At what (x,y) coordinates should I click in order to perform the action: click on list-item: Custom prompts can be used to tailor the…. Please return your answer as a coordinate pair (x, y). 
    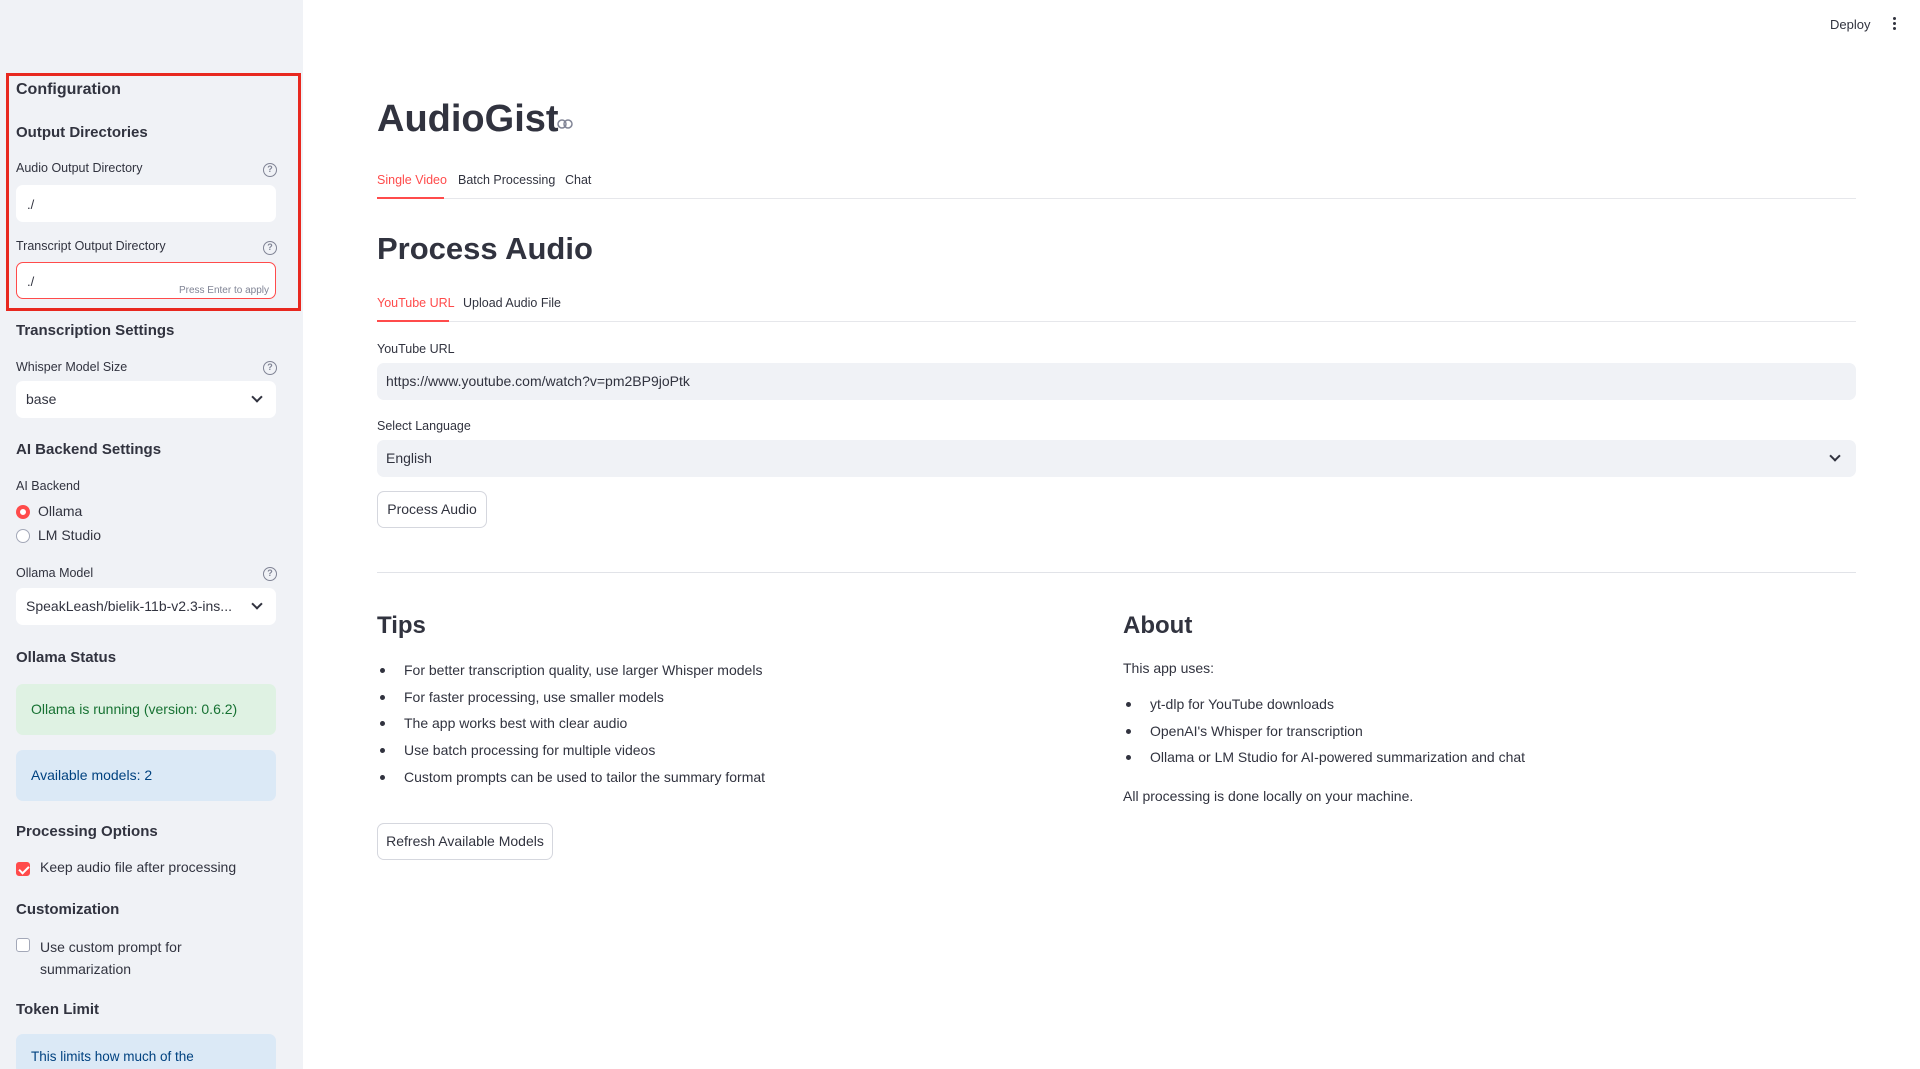
    Looking at the image, I should click on (727, 777).